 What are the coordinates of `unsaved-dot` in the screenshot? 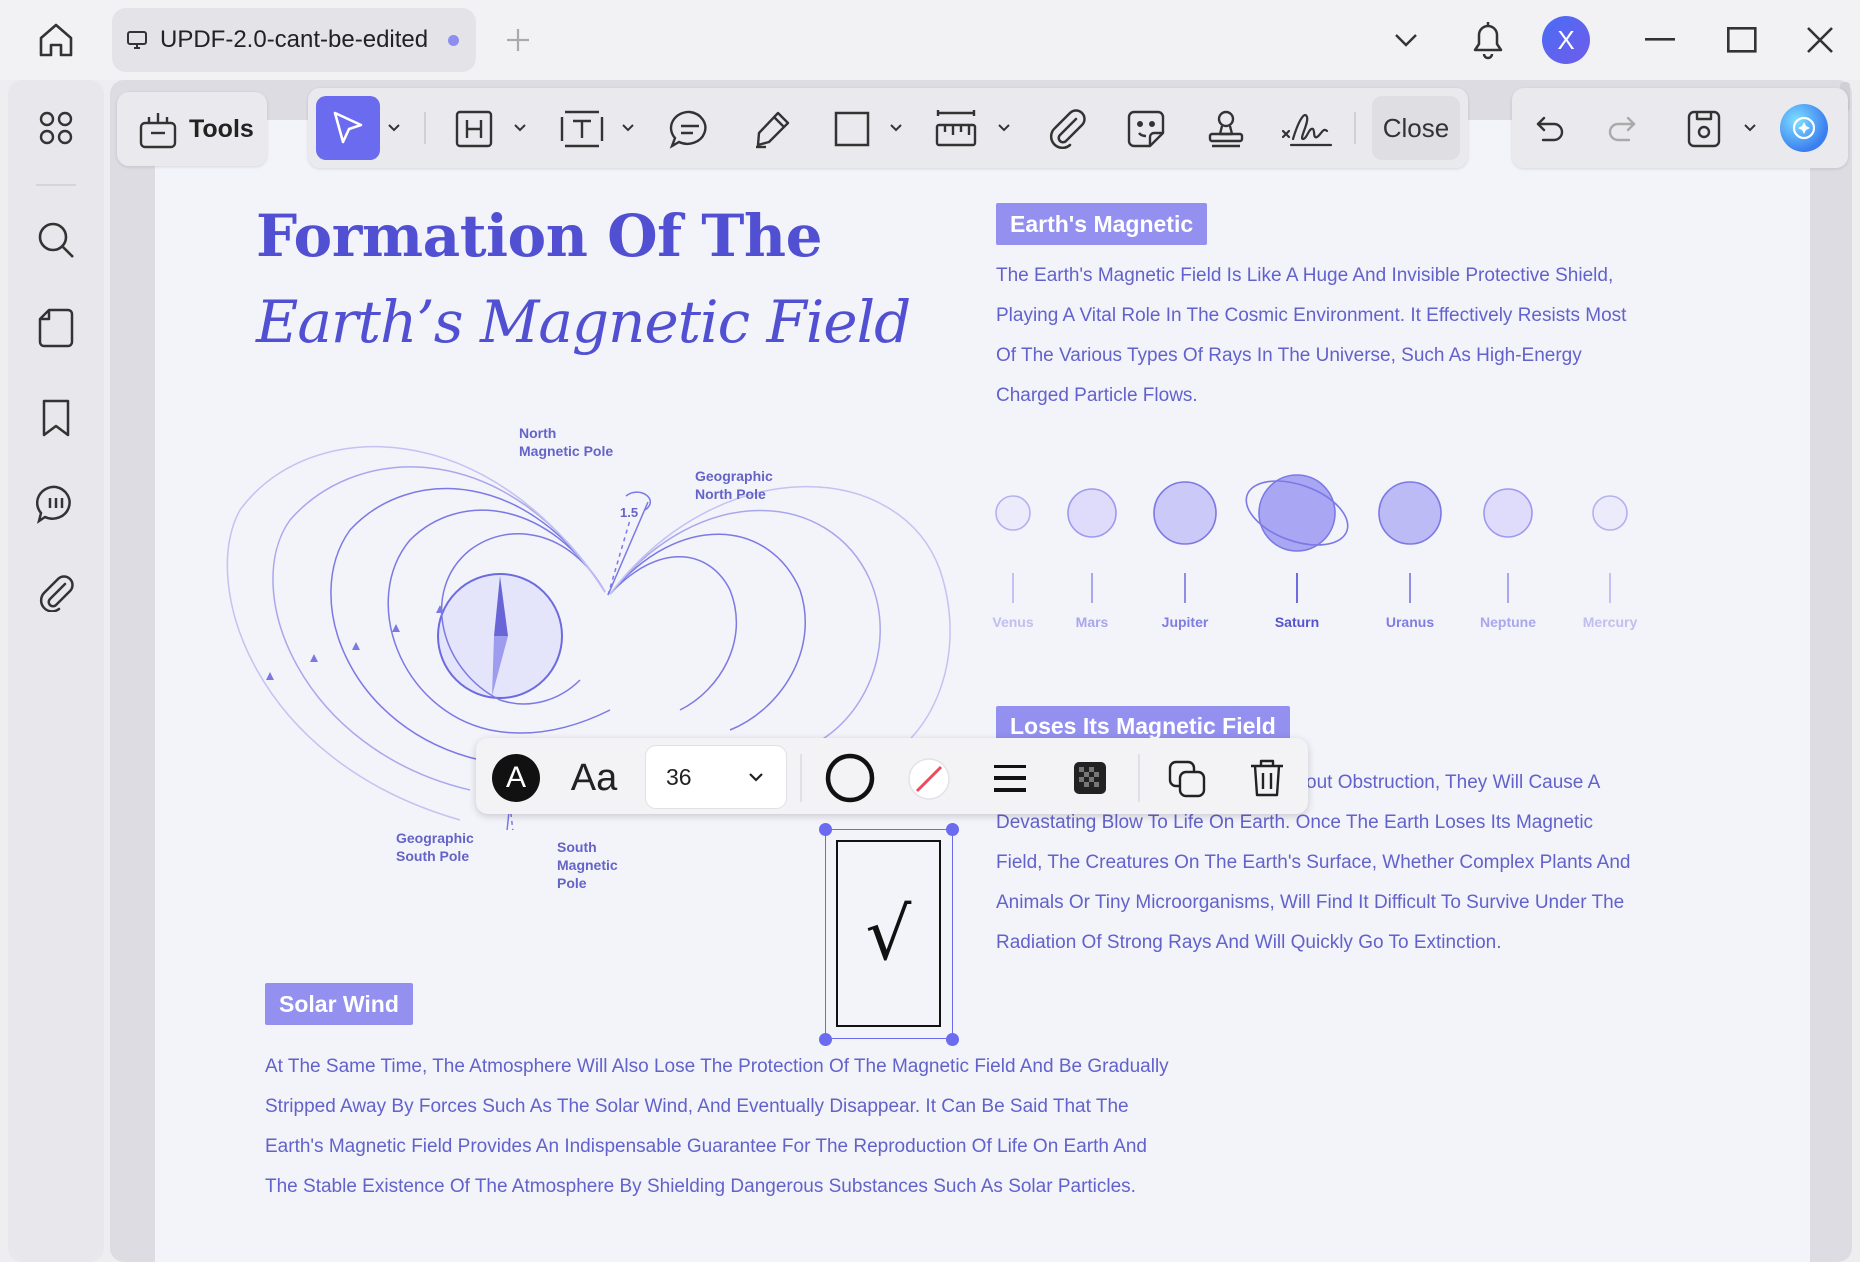 It's located at (454, 40).